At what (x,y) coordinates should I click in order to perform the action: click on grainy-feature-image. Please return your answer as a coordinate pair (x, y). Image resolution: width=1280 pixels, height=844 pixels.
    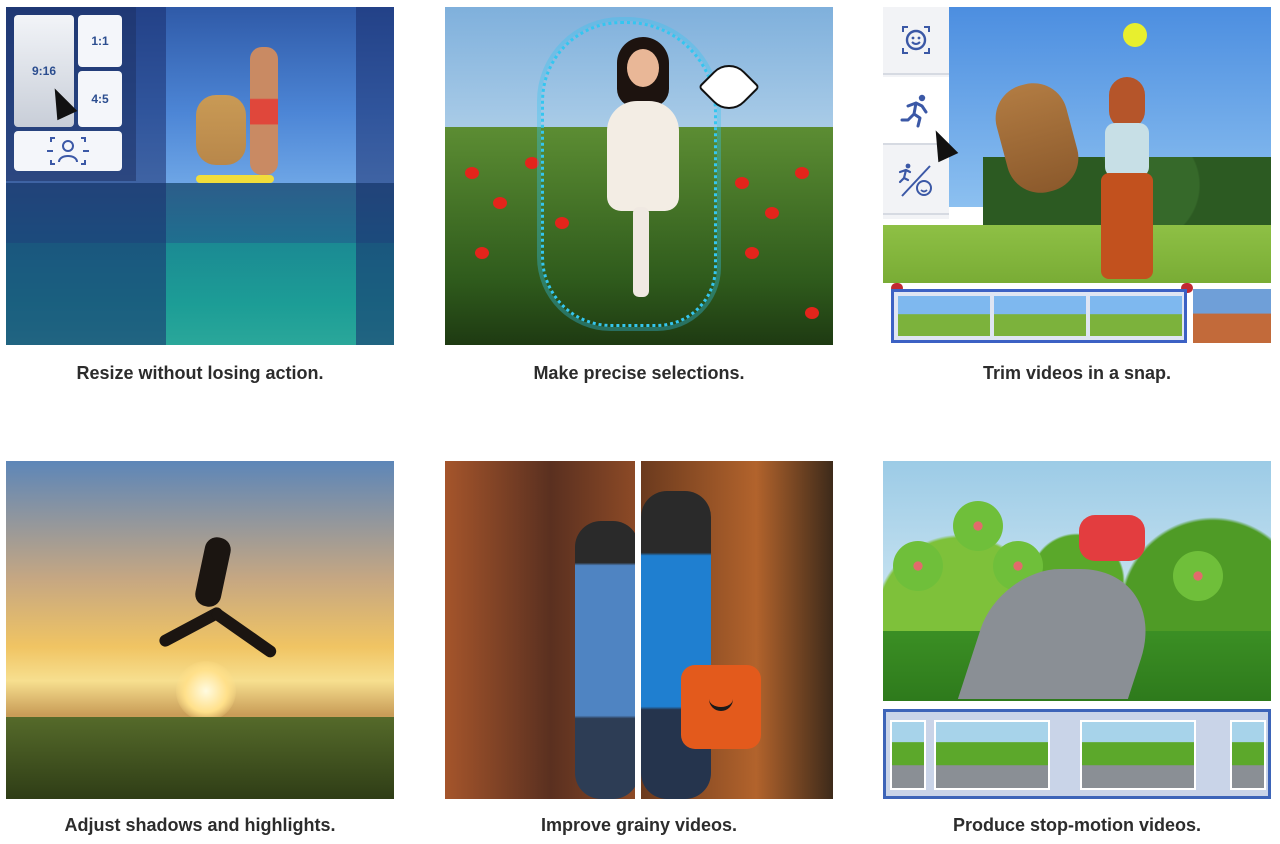
    Looking at the image, I should click on (639, 630).